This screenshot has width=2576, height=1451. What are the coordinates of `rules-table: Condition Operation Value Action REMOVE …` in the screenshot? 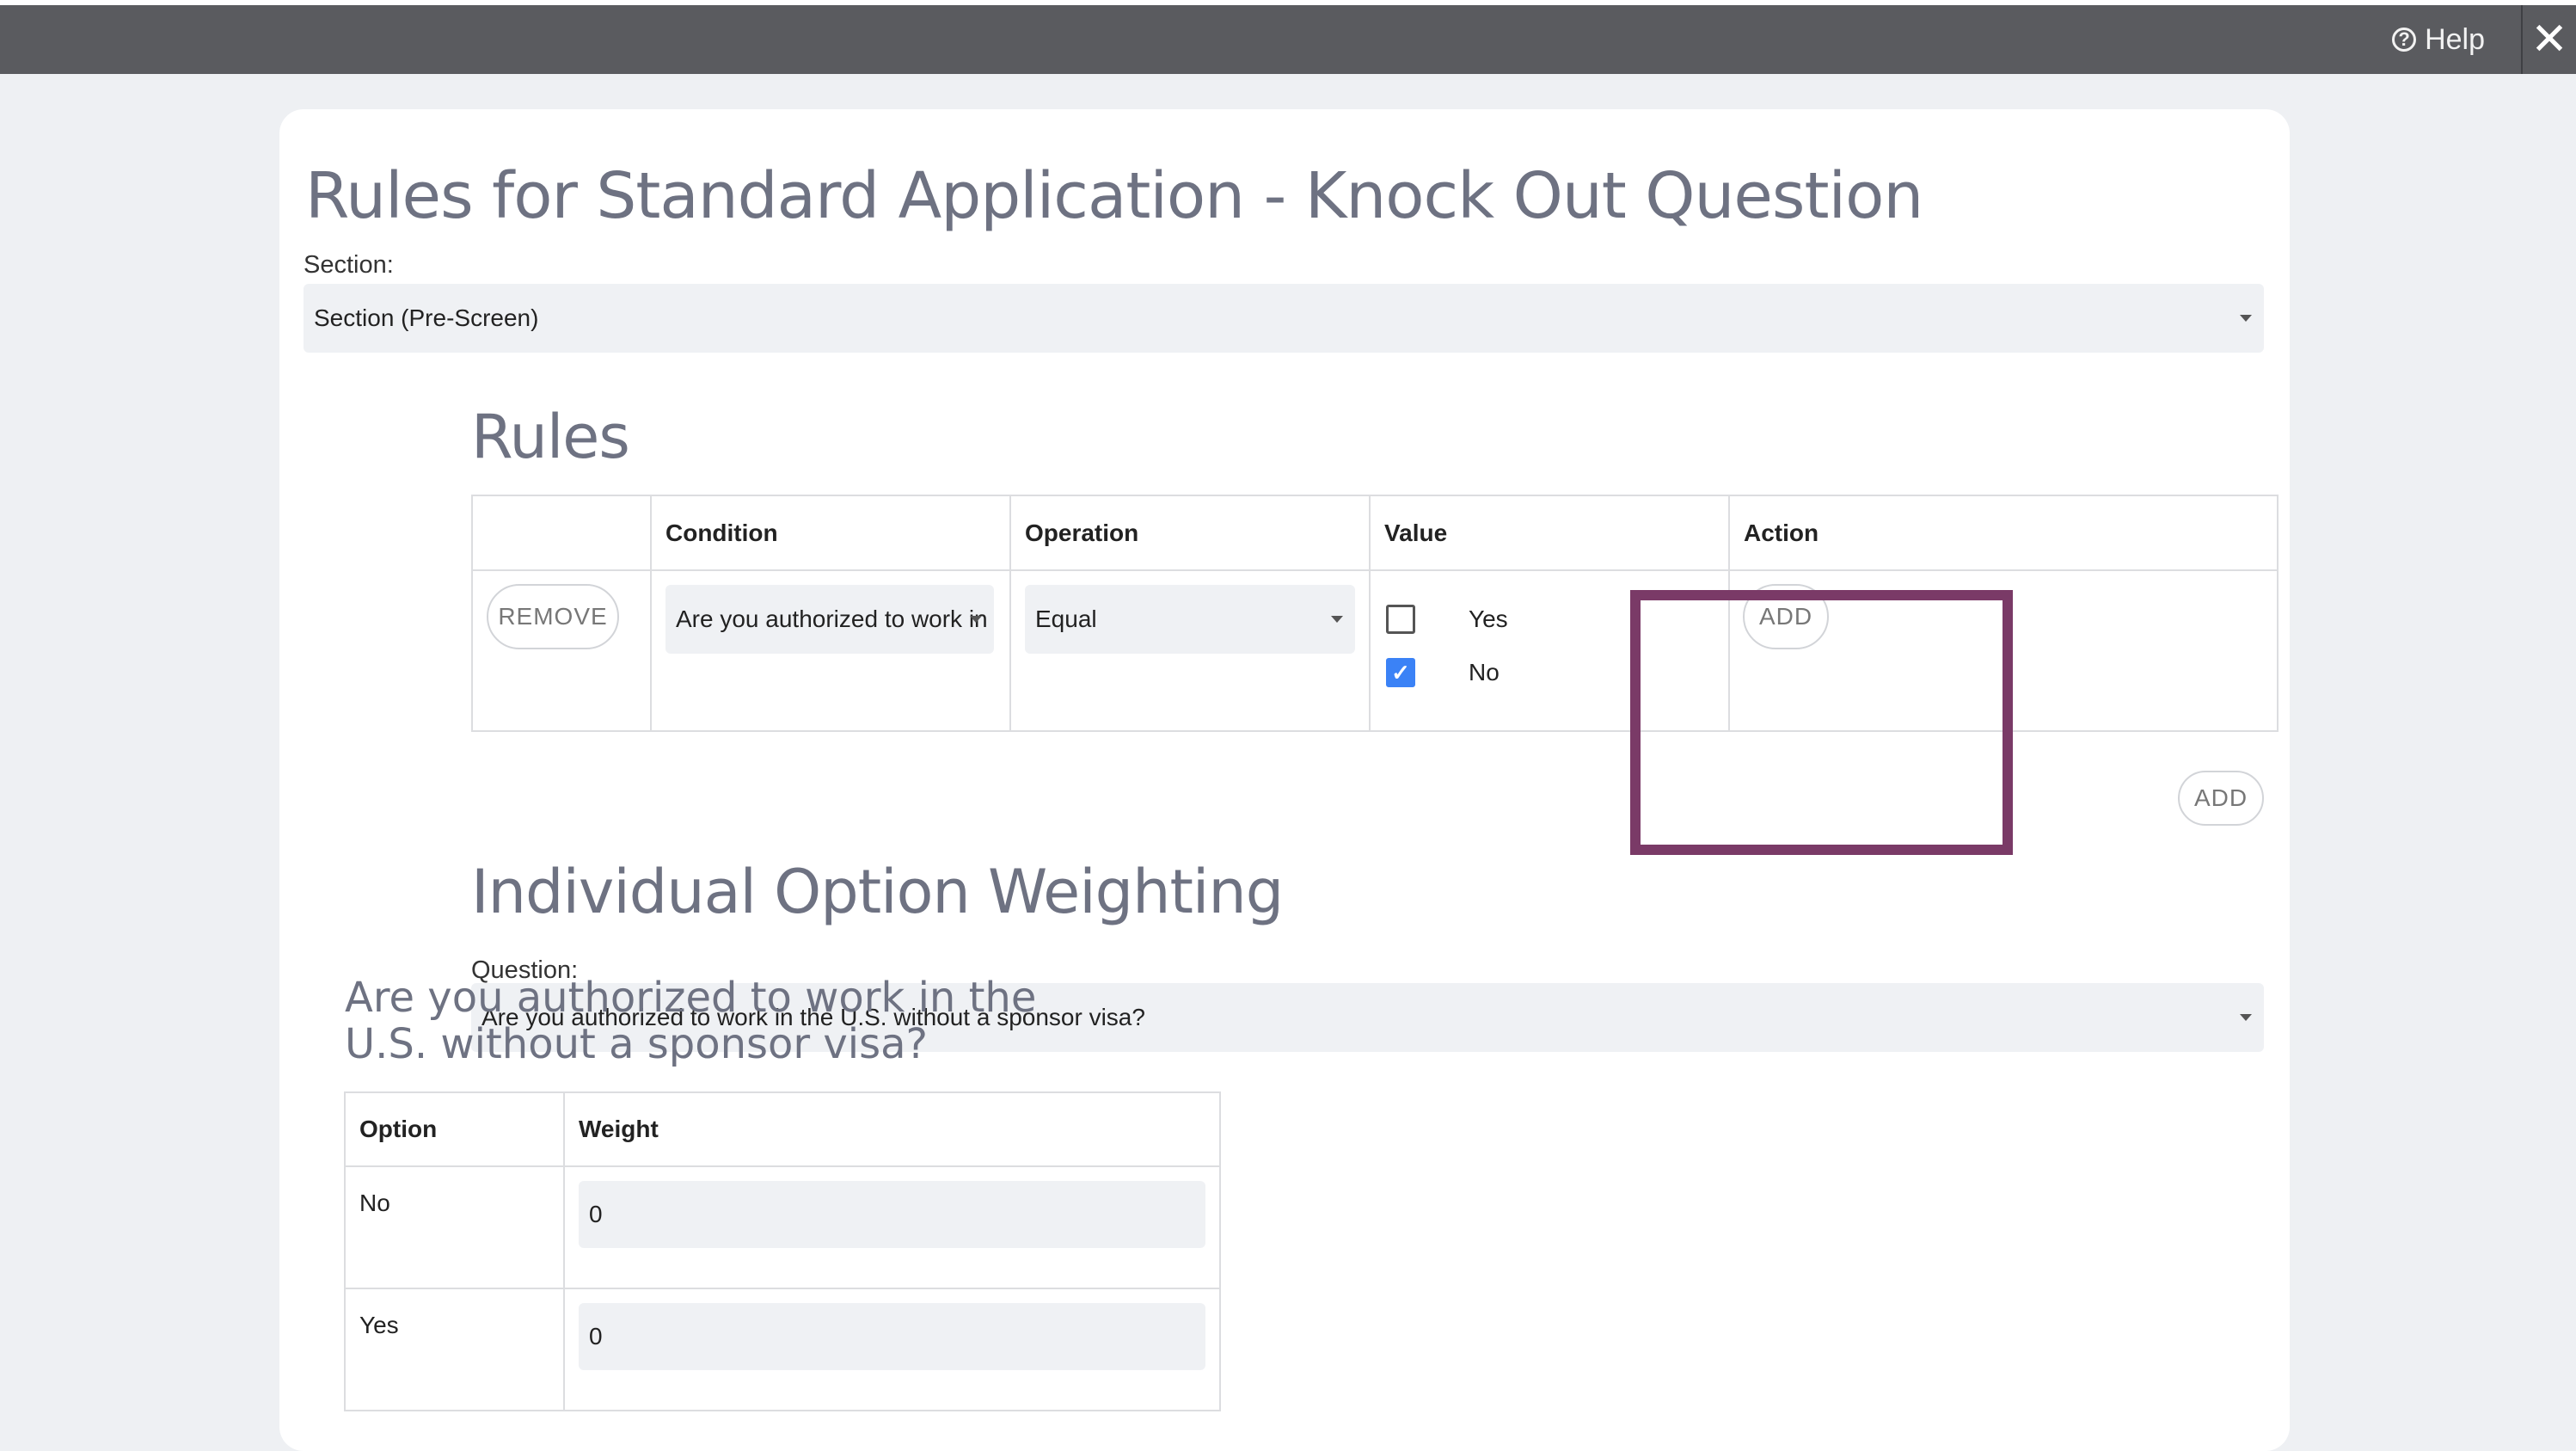 It's located at (1375, 613).